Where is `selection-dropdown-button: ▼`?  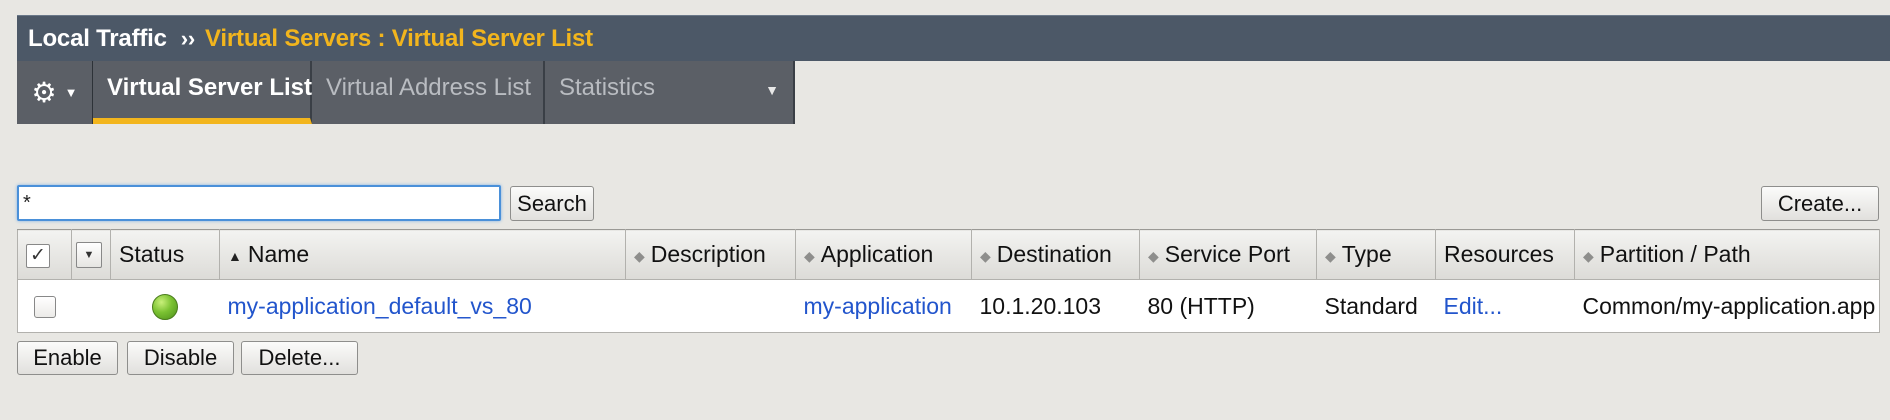 selection-dropdown-button: ▼ is located at coordinates (89, 255).